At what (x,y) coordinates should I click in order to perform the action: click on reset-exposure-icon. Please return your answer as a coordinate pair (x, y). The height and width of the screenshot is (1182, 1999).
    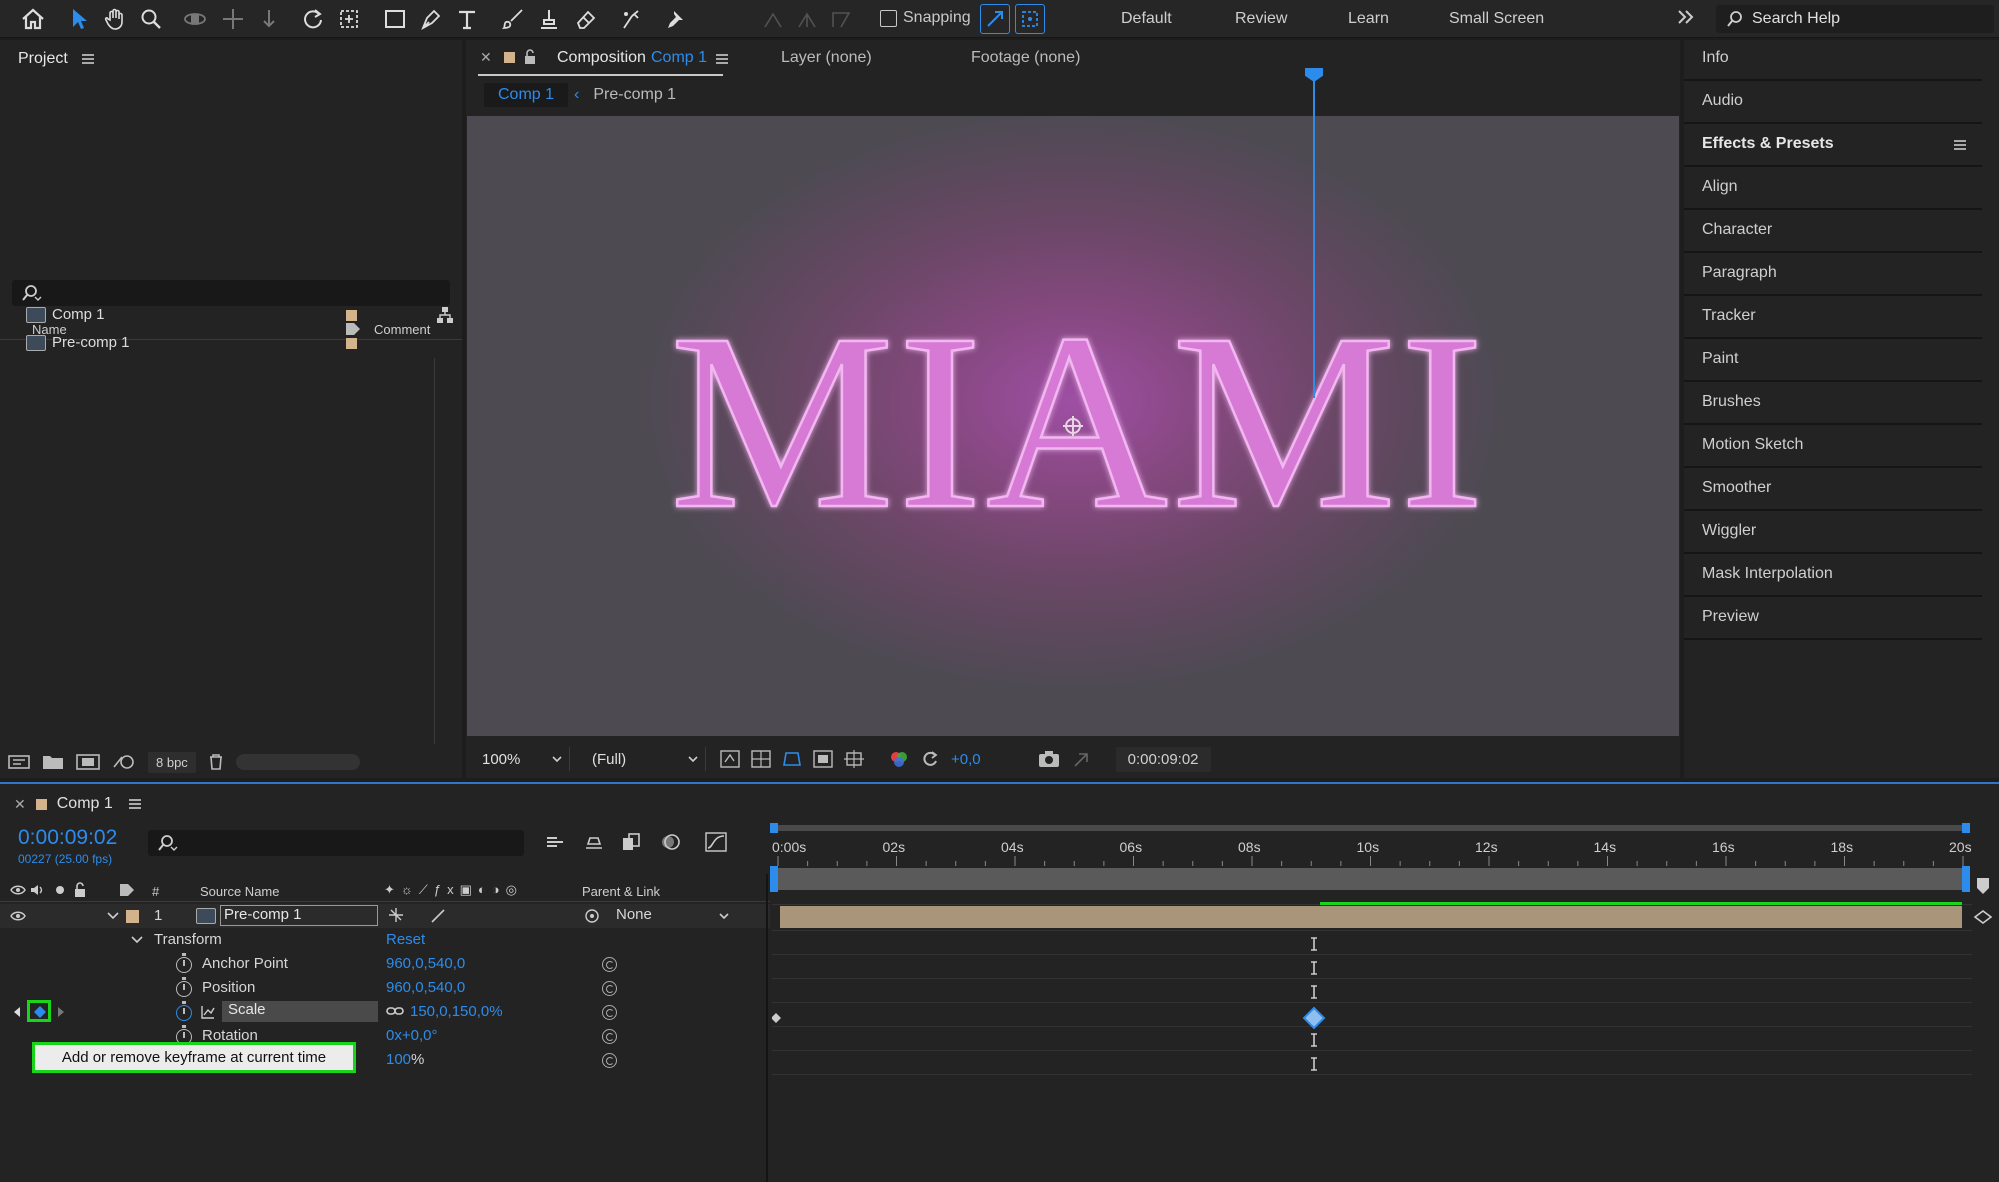
    Looking at the image, I should click on (930, 759).